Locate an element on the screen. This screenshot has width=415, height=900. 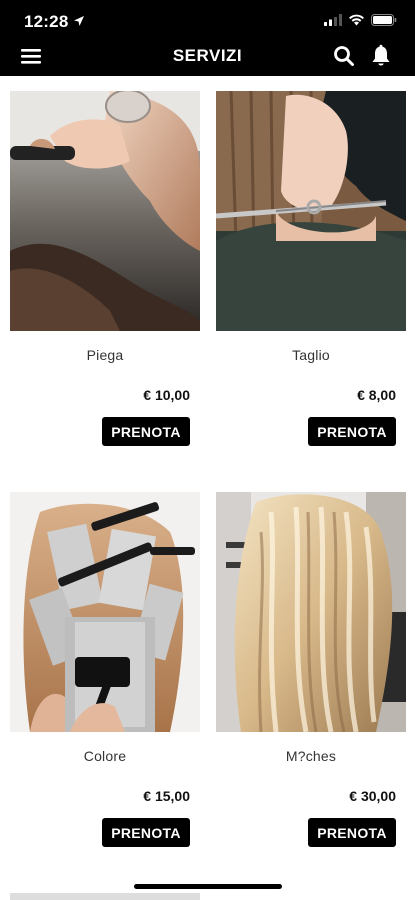
location-arrow-icon is located at coordinates (79, 21).